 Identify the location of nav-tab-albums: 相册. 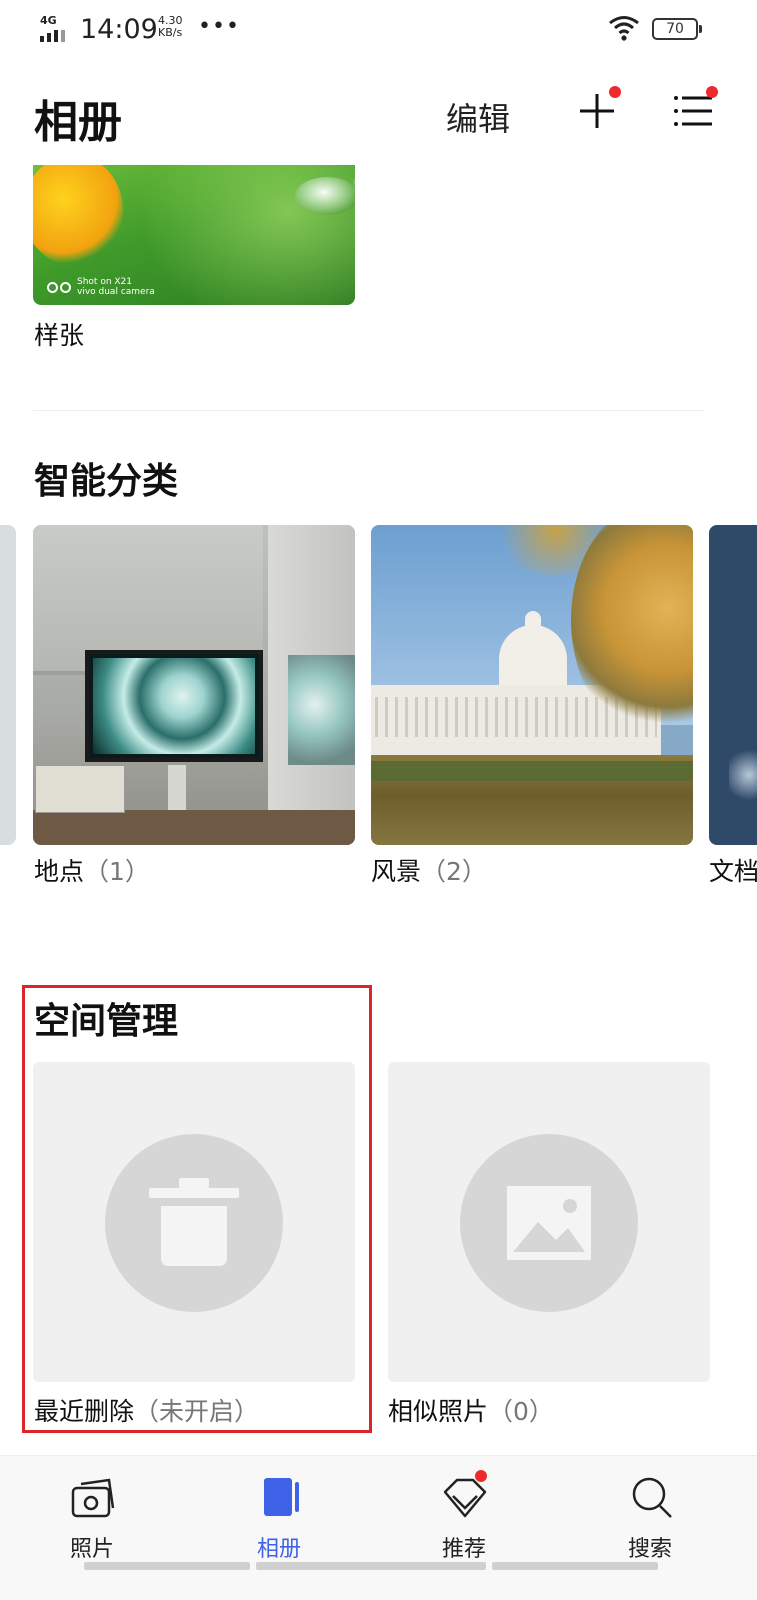
(279, 1519).